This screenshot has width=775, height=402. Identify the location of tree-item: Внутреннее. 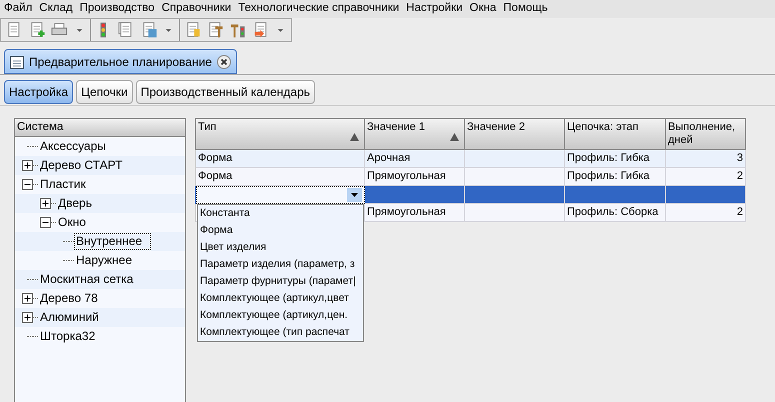
(113, 241).